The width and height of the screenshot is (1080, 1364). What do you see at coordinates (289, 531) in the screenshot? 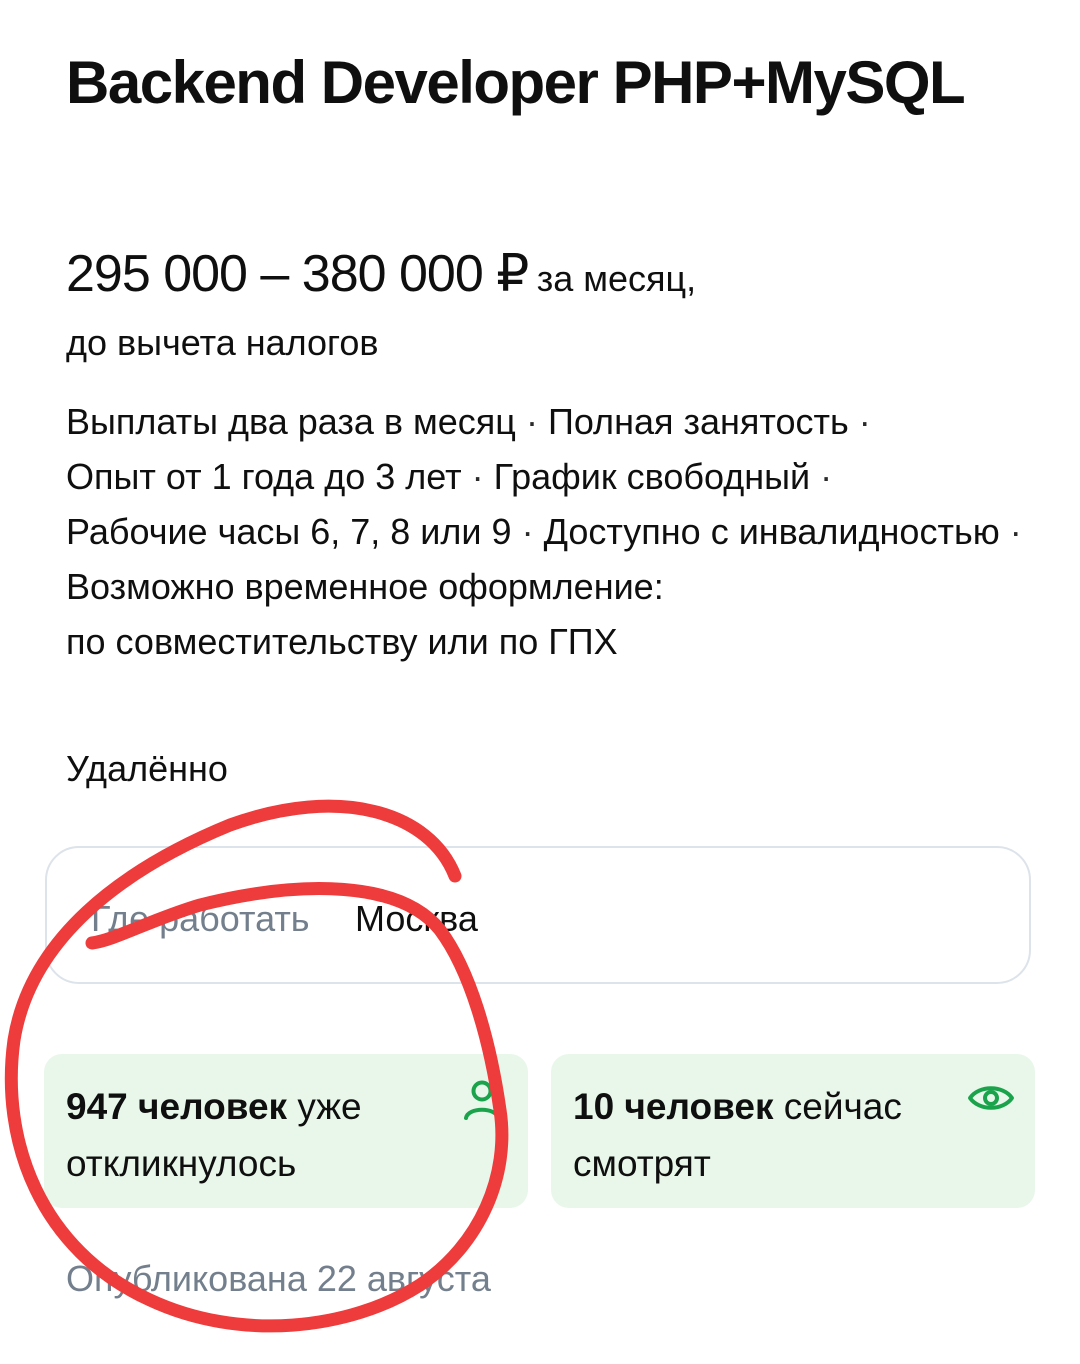
I see `condition-item: Рабочие часы 6, 7, 8 или 9` at bounding box center [289, 531].